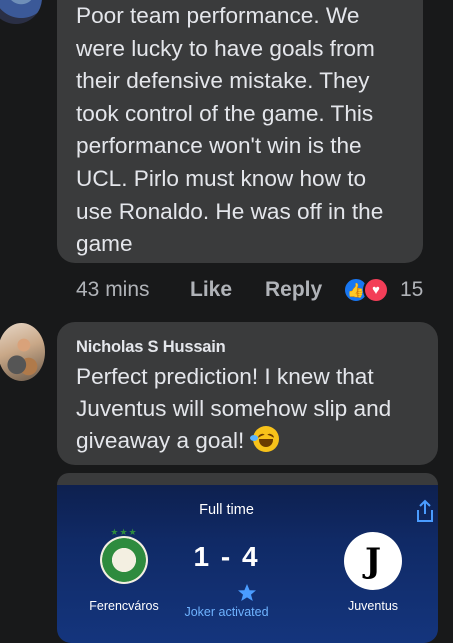  Describe the element at coordinates (211, 290) in the screenshot. I see `like-button: Like` at that location.